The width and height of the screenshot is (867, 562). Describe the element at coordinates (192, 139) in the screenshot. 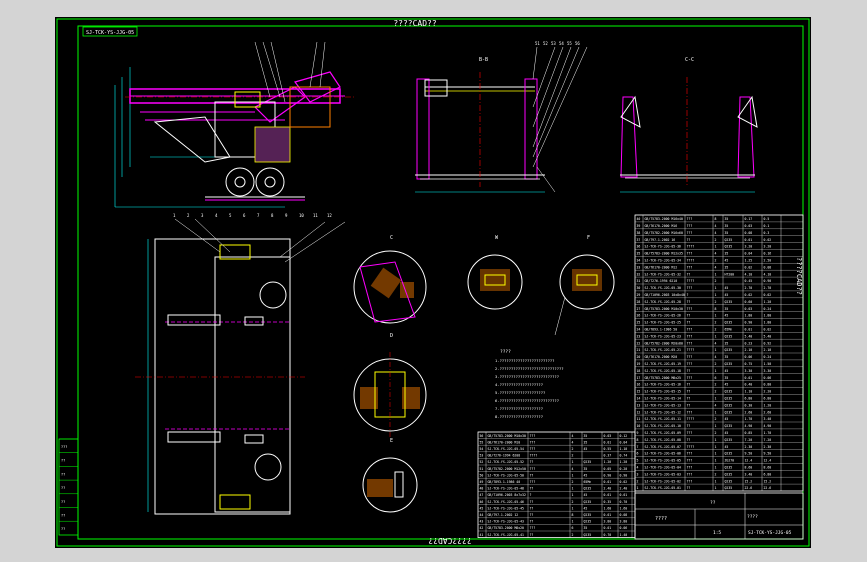

I see `bracket` at that location.